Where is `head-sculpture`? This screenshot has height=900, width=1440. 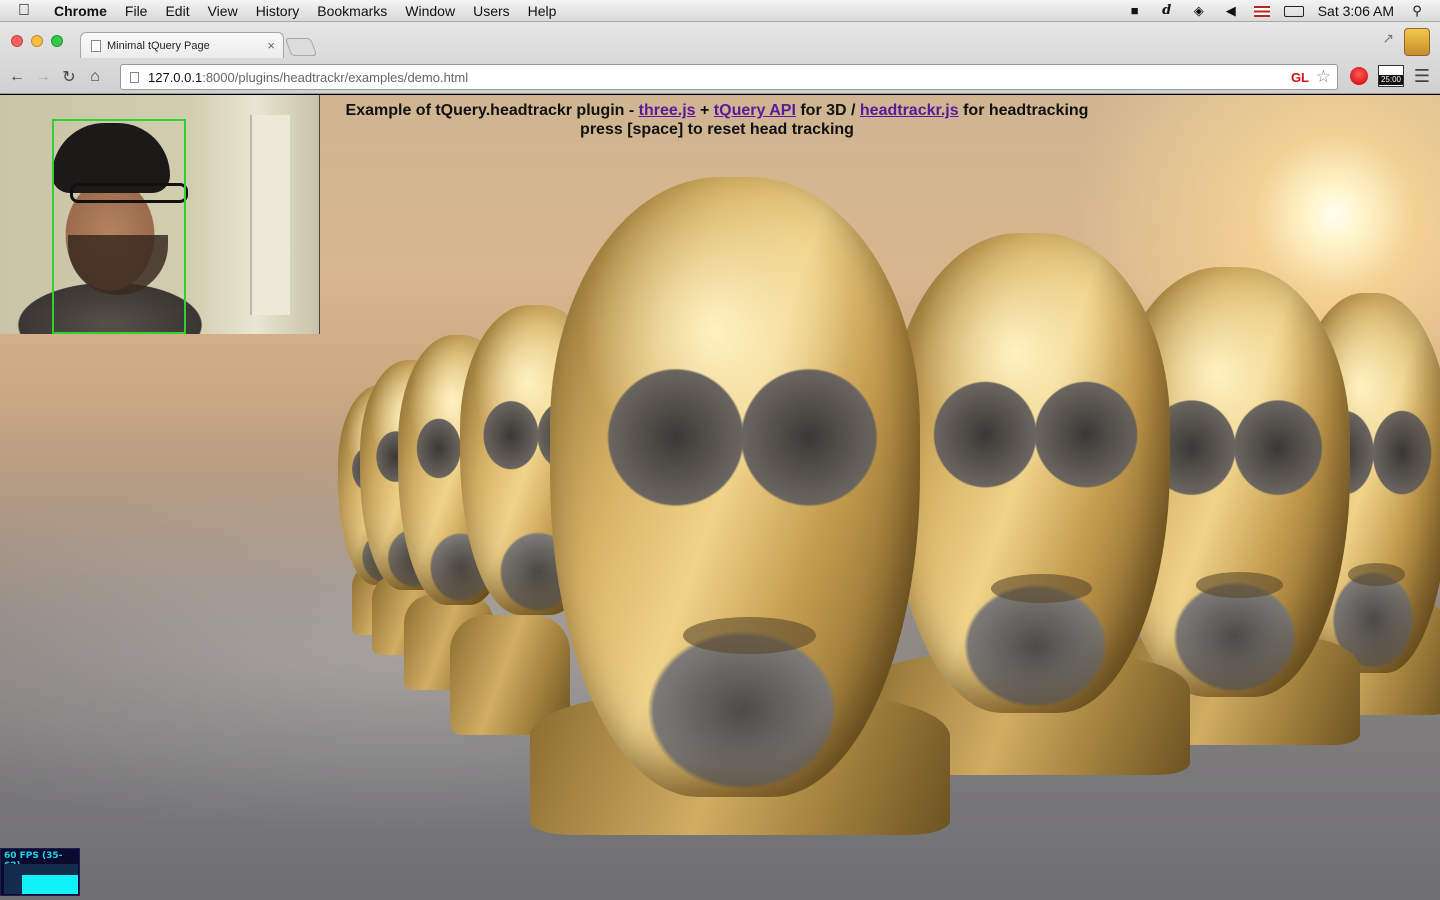 head-sculpture is located at coordinates (1030, 473).